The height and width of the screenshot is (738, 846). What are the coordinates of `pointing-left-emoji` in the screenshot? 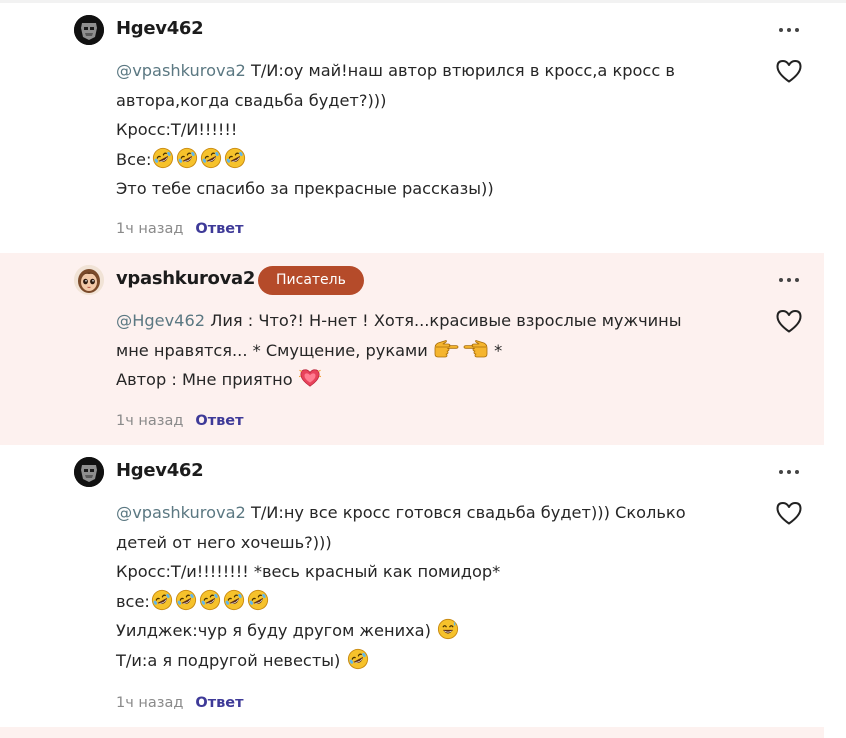 It's located at (475, 350).